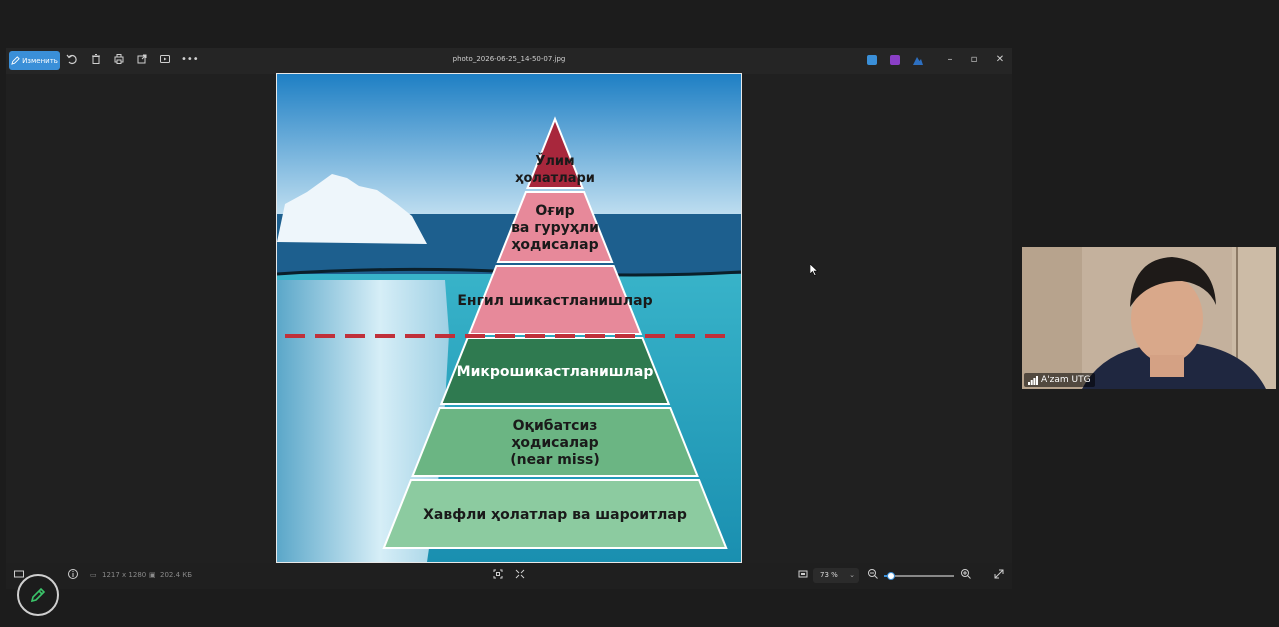 The height and width of the screenshot is (627, 1279). What do you see at coordinates (803, 575) in the screenshot?
I see `view-mode-icon` at bounding box center [803, 575].